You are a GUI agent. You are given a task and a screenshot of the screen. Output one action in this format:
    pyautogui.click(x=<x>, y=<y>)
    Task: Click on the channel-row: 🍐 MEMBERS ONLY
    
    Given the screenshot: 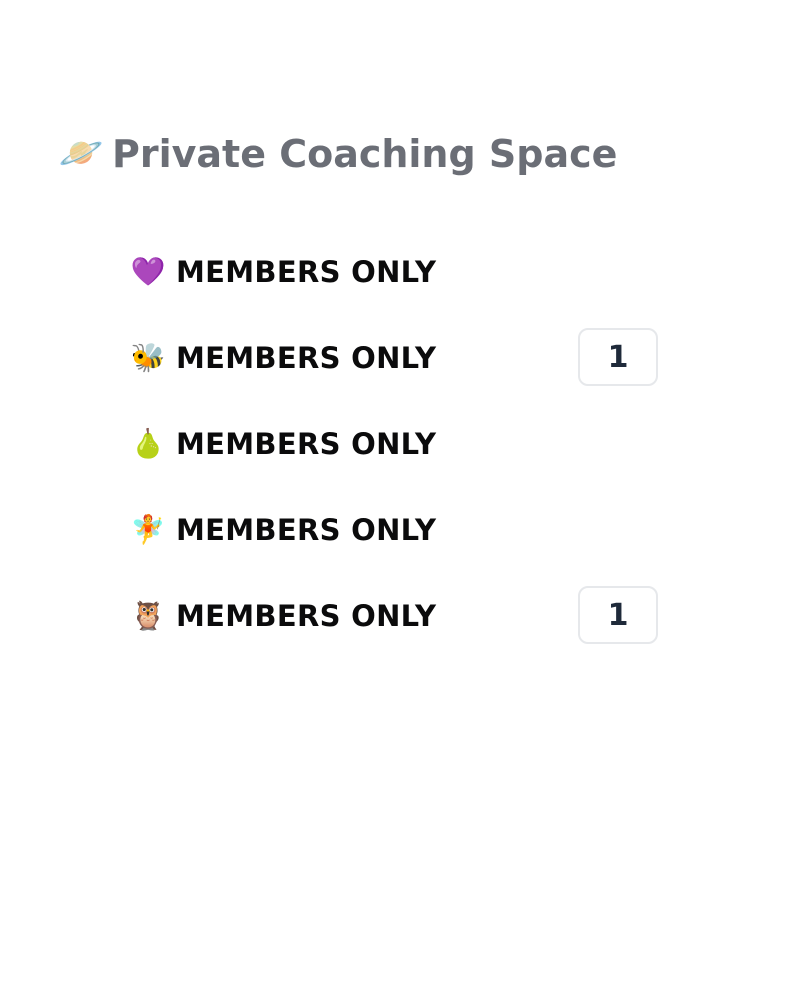 What is the action you would take?
    pyautogui.click(x=400, y=457)
    